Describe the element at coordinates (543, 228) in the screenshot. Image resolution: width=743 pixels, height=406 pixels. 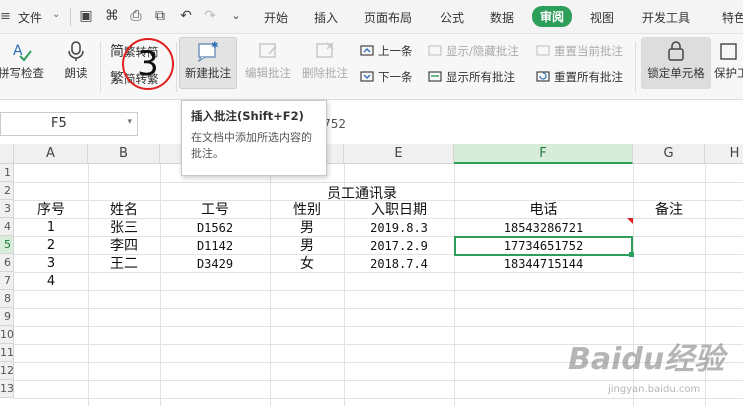
I see `table-cell: 18543286721` at that location.